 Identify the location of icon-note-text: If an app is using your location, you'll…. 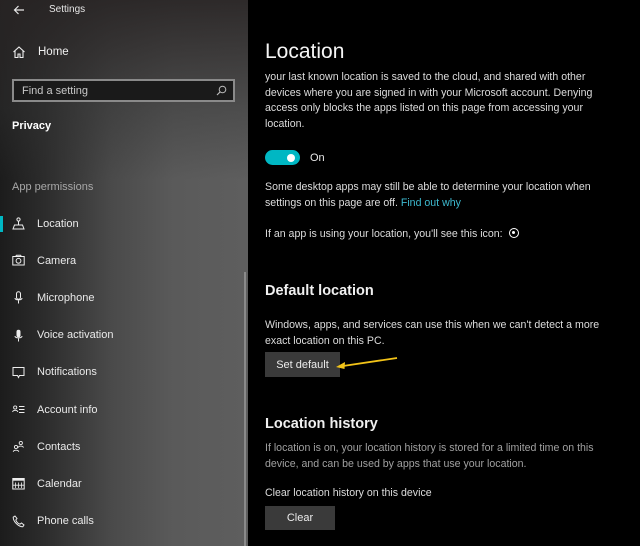
(384, 234).